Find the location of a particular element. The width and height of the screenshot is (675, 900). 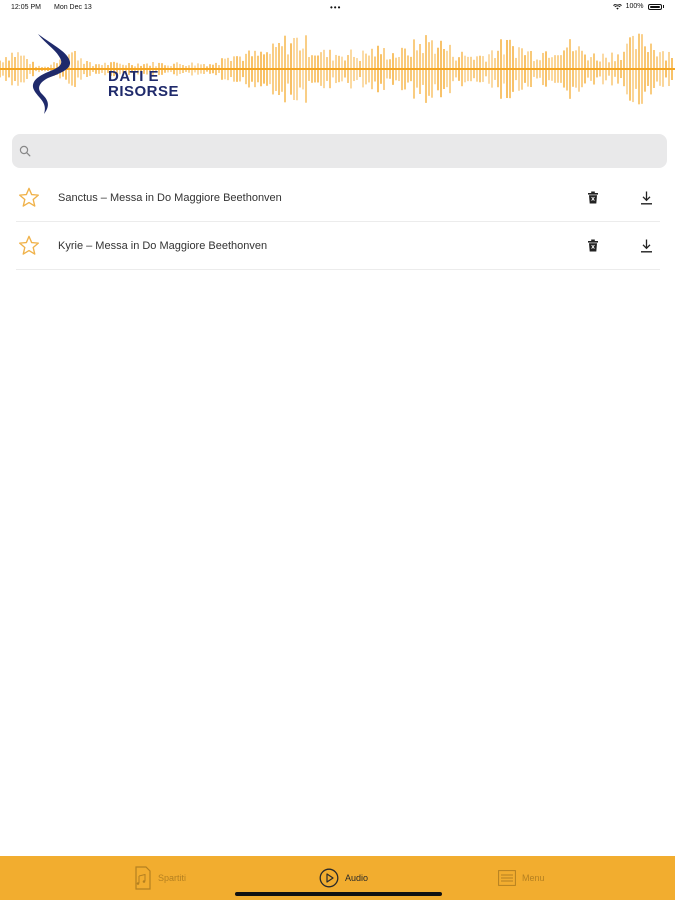

multitasking-dots: ••• is located at coordinates (335, 7).